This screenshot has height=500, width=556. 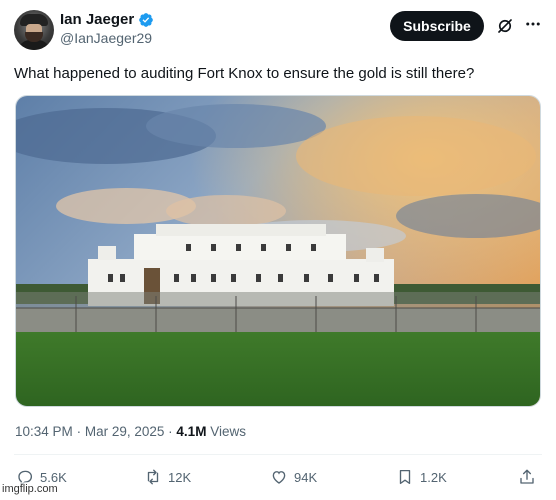 I want to click on tweet-meta: 10:34 PM · Mar 29, 2025 · 4.1M Views, so click(x=130, y=431).